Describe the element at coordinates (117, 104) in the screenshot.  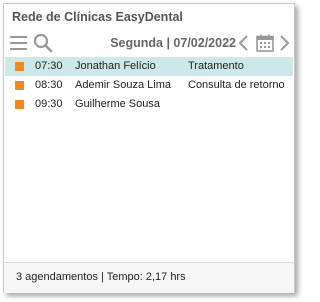
I see `patient-name: Guilherme Sousa` at that location.